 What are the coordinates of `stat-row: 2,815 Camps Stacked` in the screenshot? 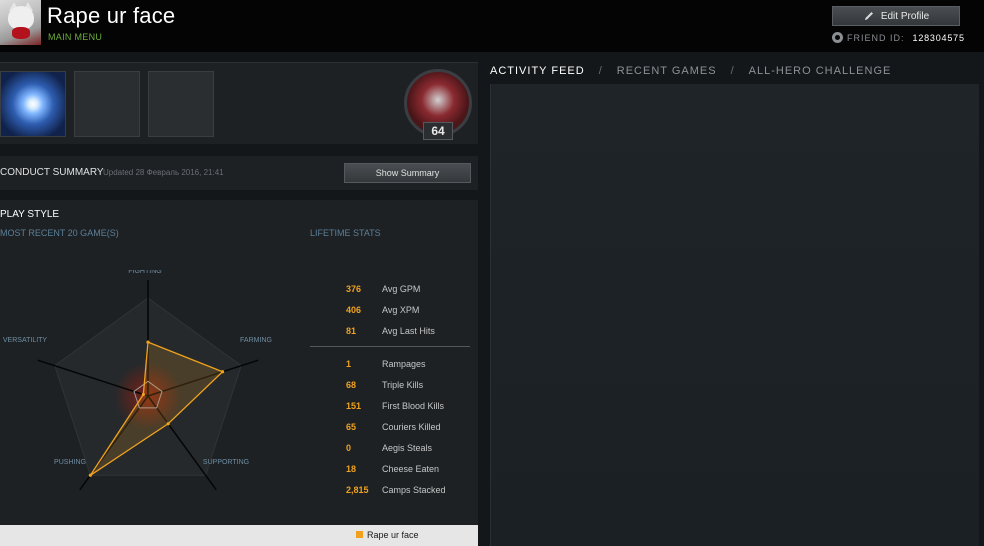 It's located at (390, 489).